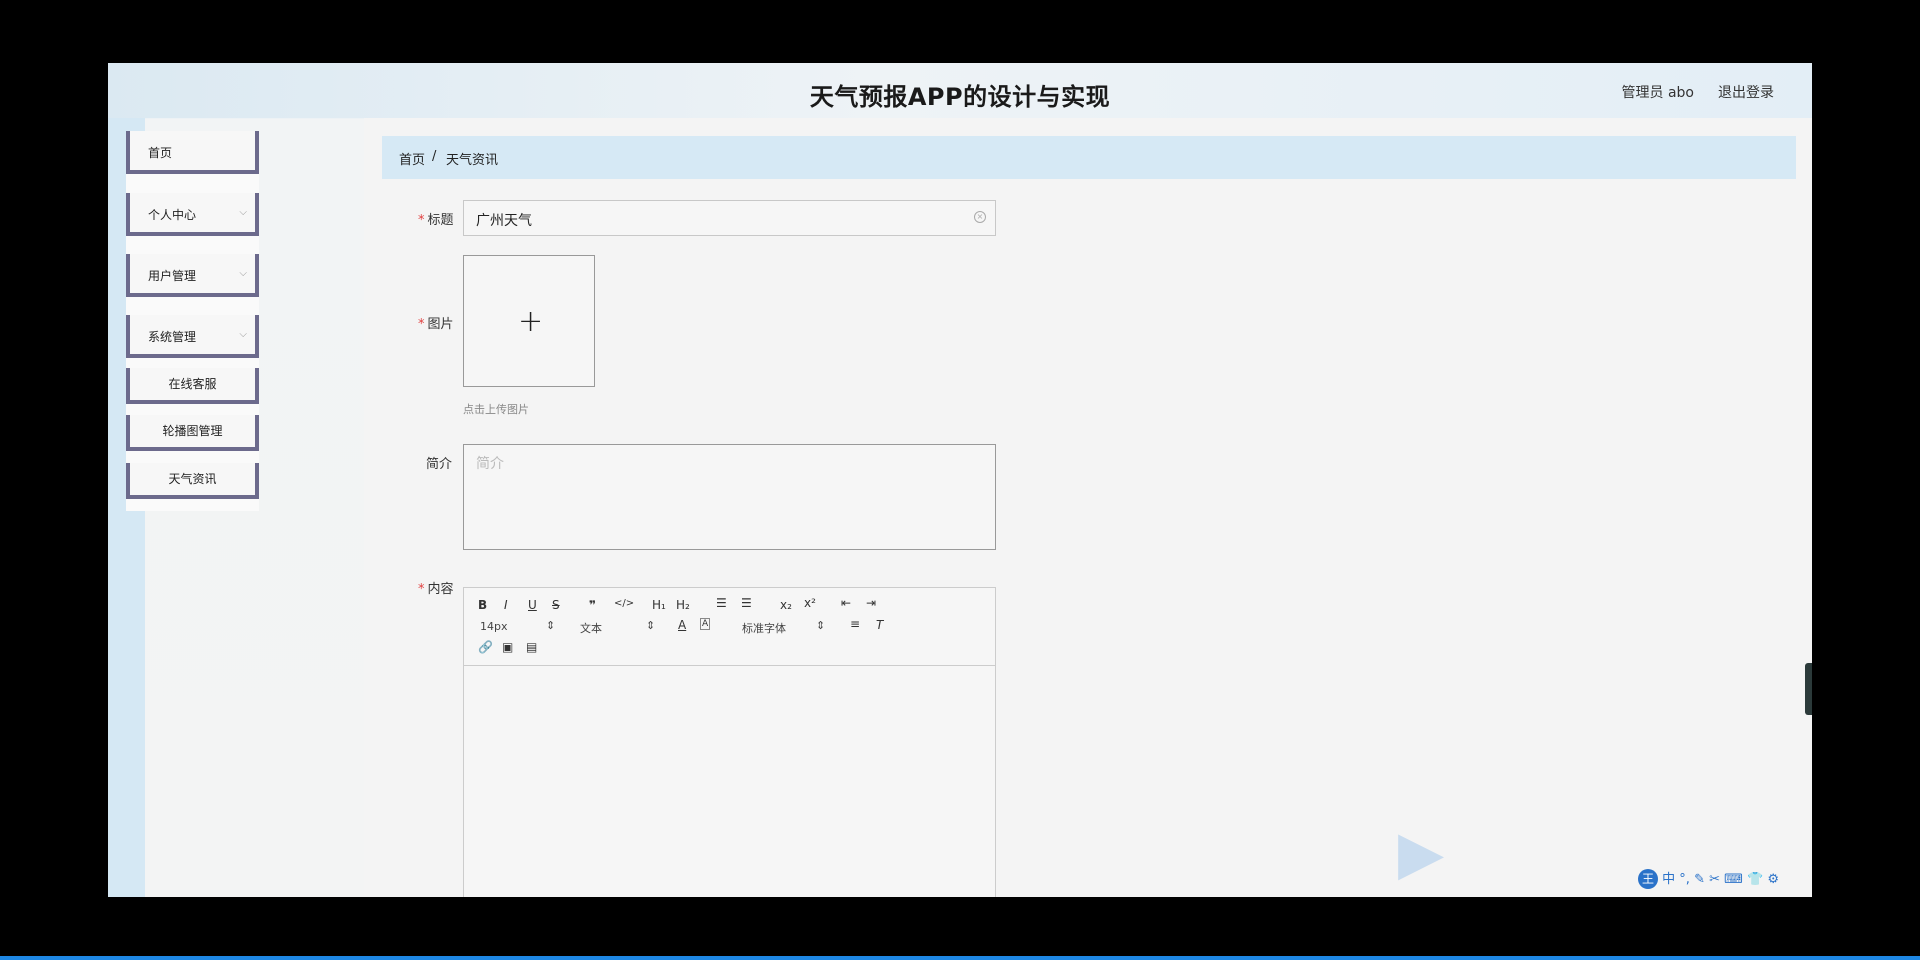 This screenshot has height=960, width=1920. I want to click on ordered-list-icon: ☰, so click(721, 603).